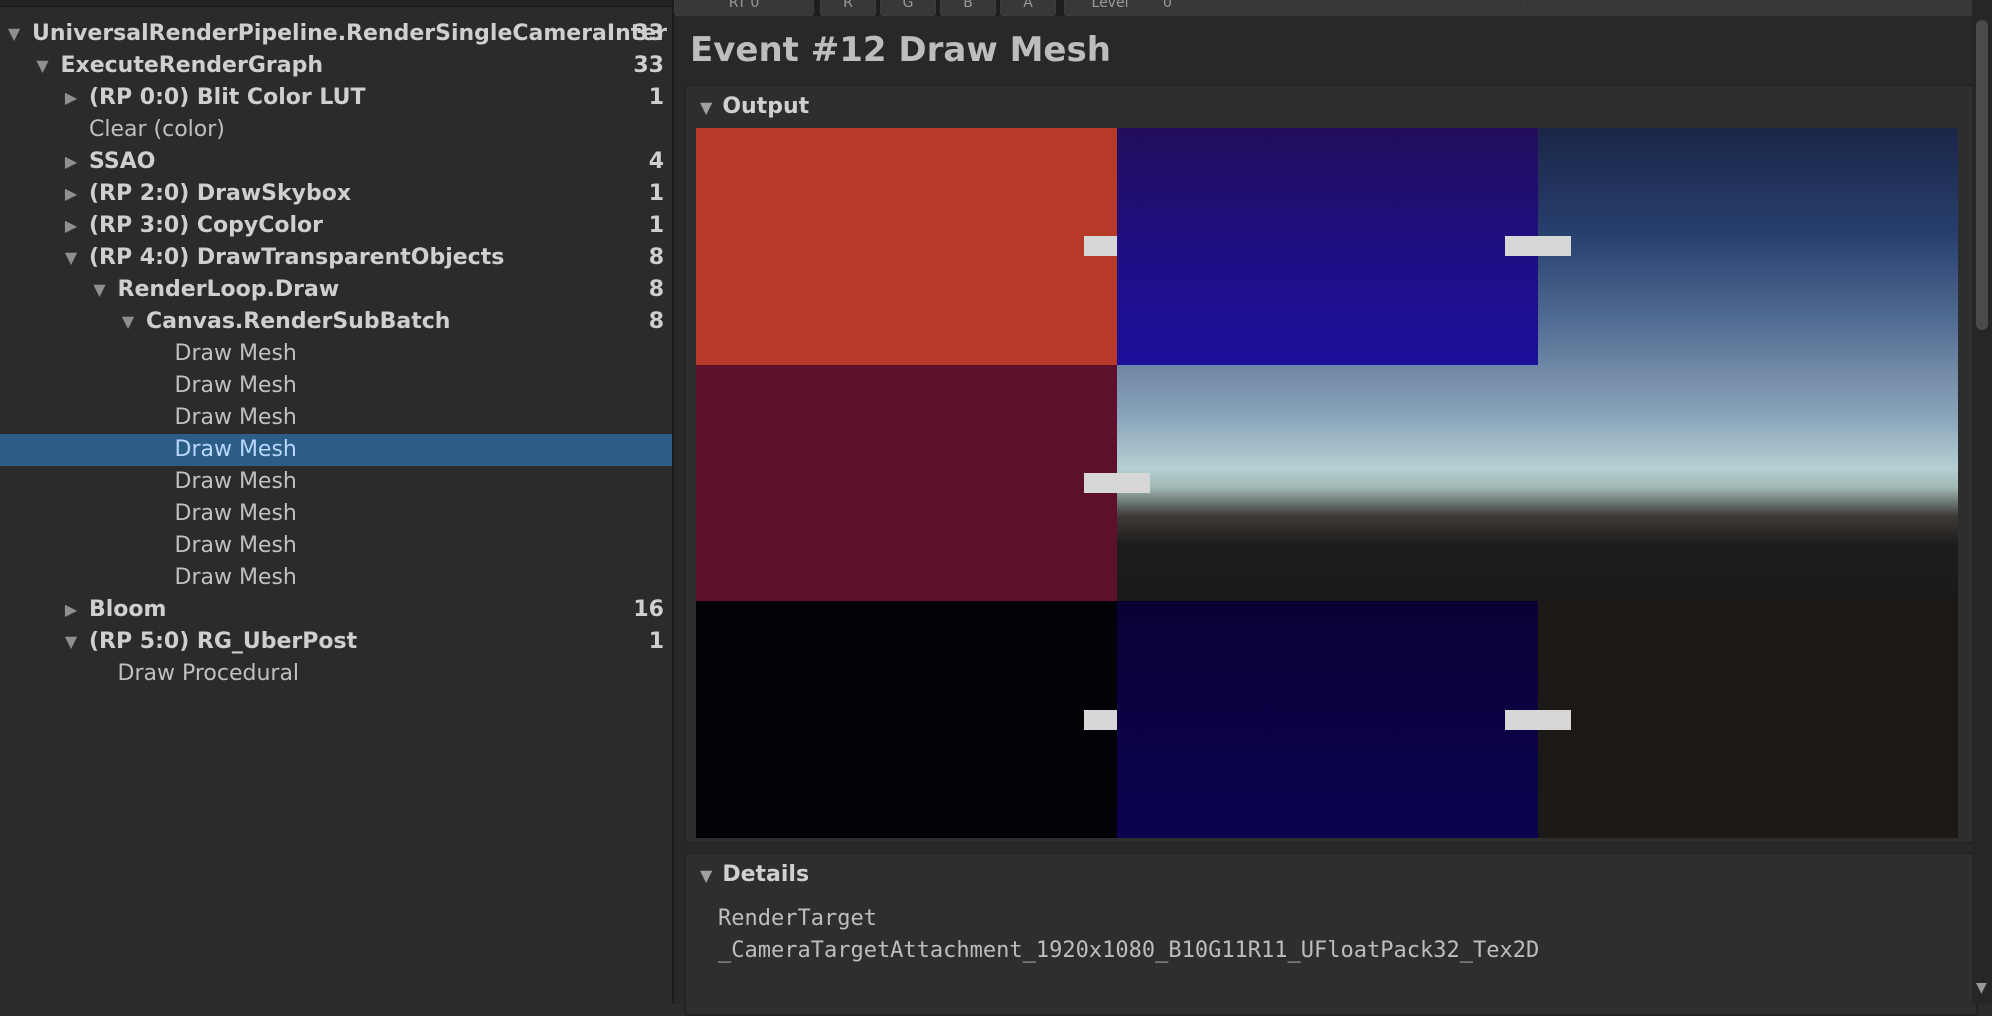 Image resolution: width=1992 pixels, height=1016 pixels. I want to click on tile-darkblue, so click(1327, 719).